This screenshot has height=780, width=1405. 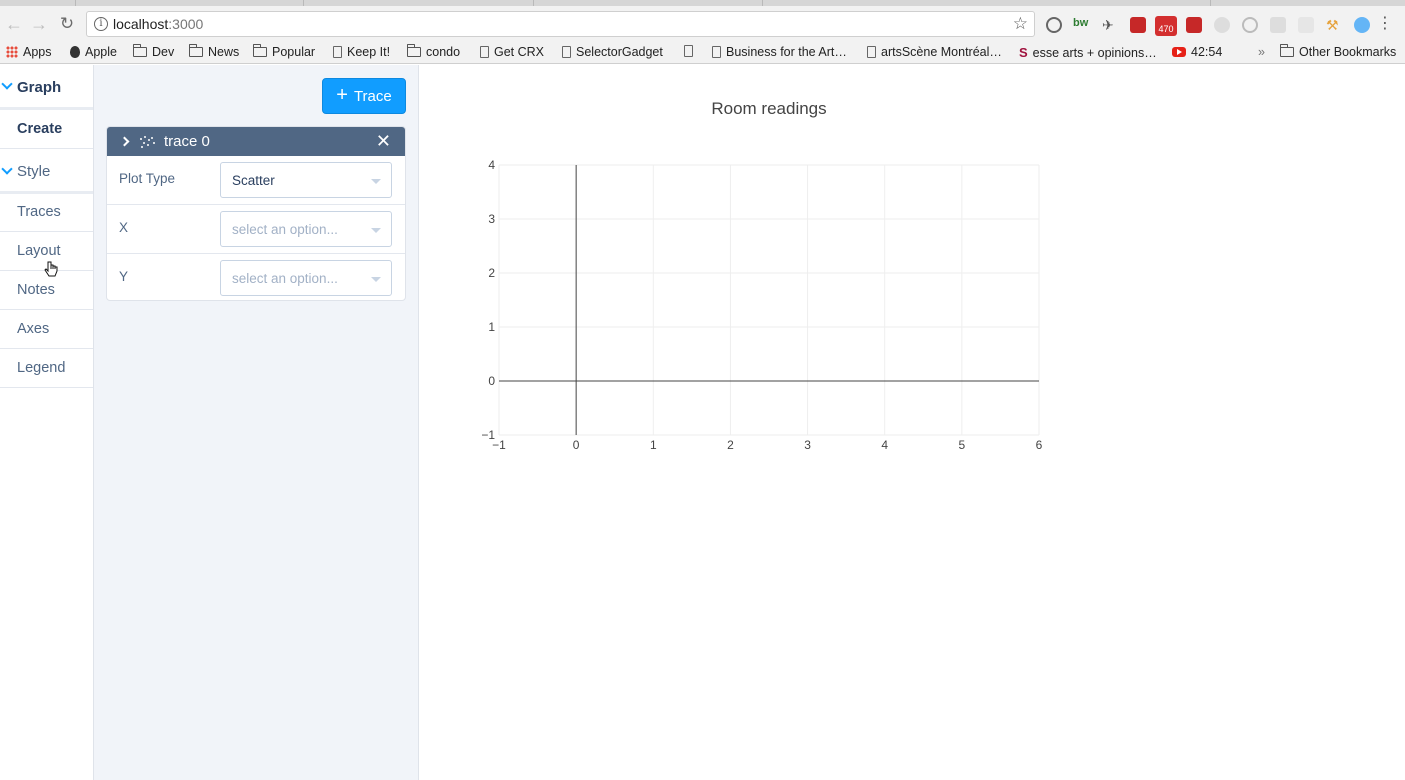 I want to click on bookmark-condo: condo, so click(x=433, y=51).